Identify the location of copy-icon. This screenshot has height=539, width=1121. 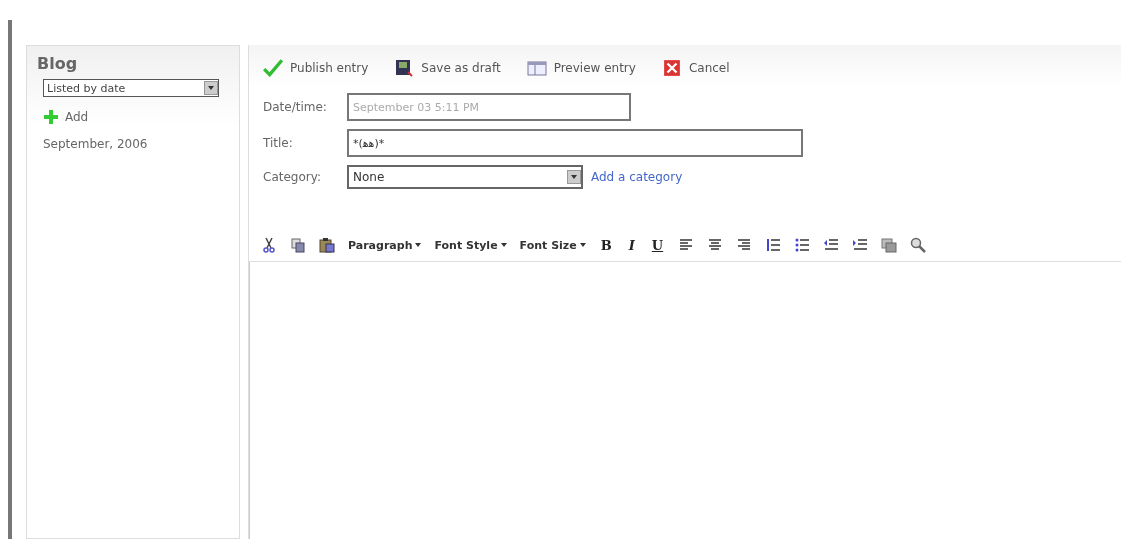
(298, 245).